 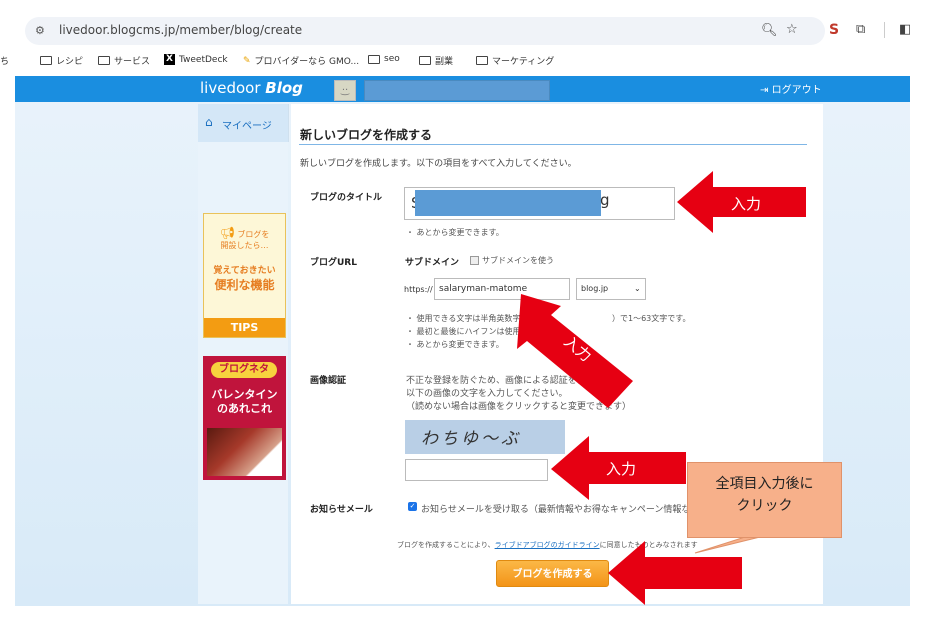 What do you see at coordinates (764, 500) in the screenshot?
I see `instruction-callout: 全項目入力後に クリック` at bounding box center [764, 500].